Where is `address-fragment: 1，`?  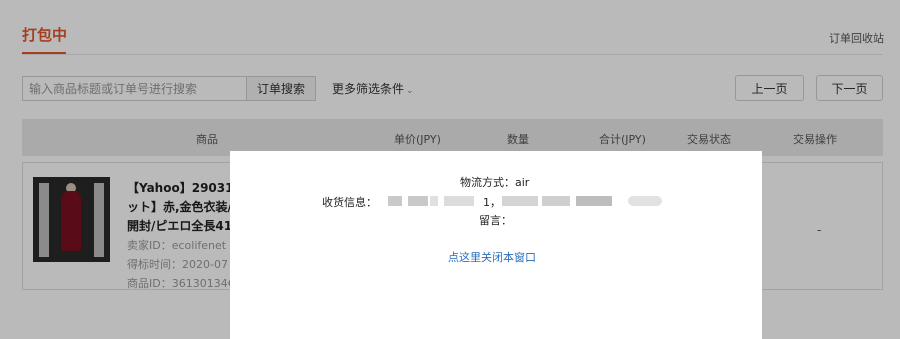 address-fragment: 1， is located at coordinates (492, 202).